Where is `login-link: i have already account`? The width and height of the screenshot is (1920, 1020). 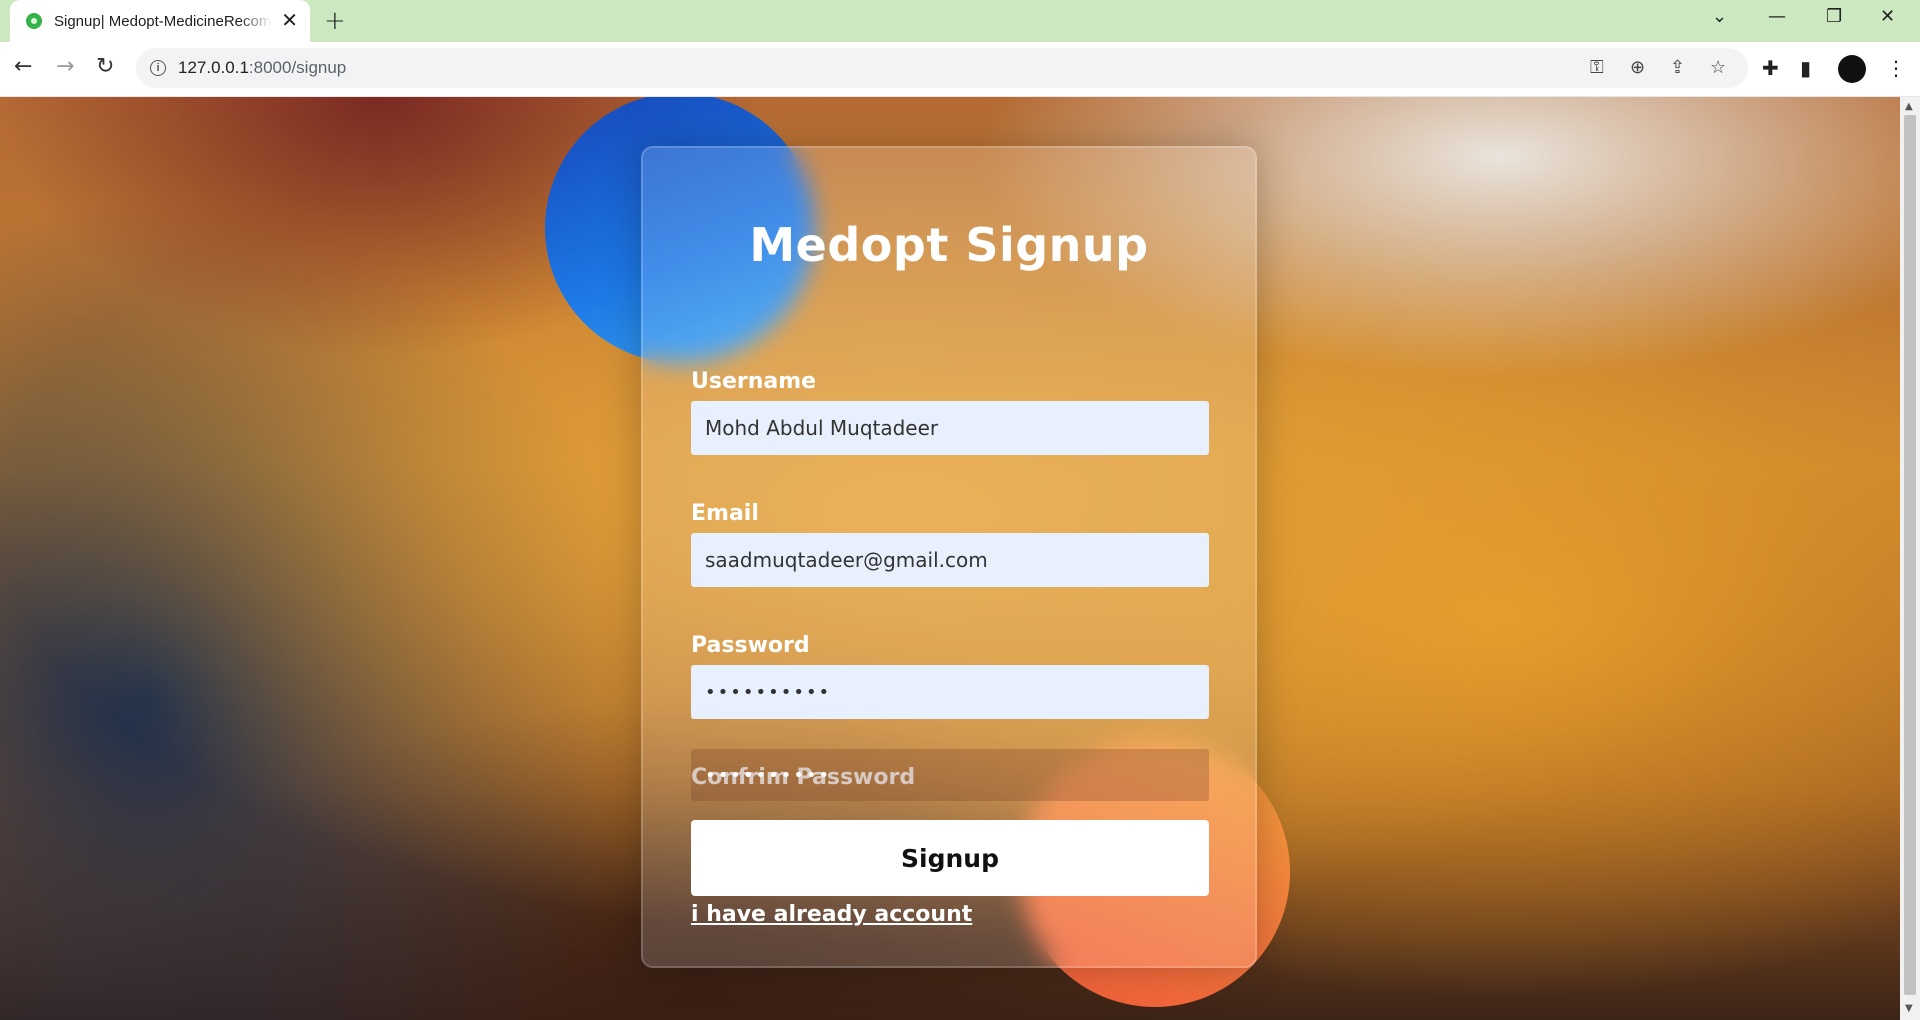 login-link: i have already account is located at coordinates (831, 914).